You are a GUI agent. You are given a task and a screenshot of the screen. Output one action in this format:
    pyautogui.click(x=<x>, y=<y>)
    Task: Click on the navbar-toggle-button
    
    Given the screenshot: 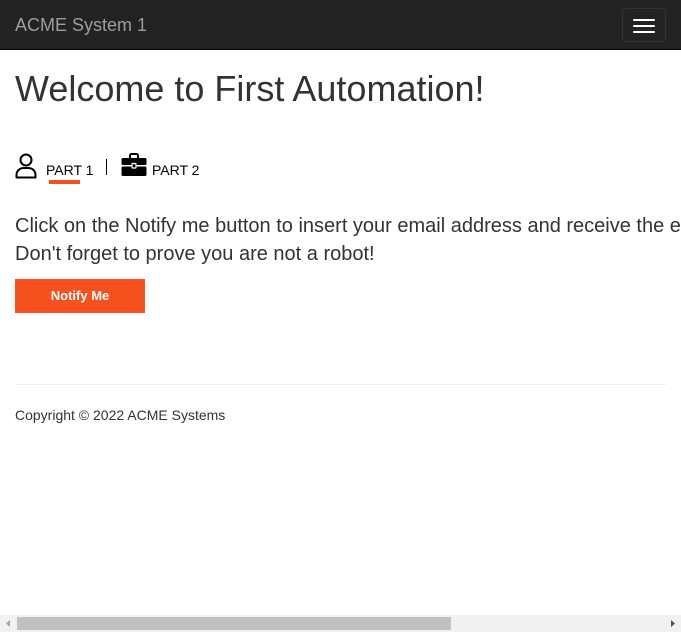 What is the action you would take?
    pyautogui.click(x=644, y=25)
    